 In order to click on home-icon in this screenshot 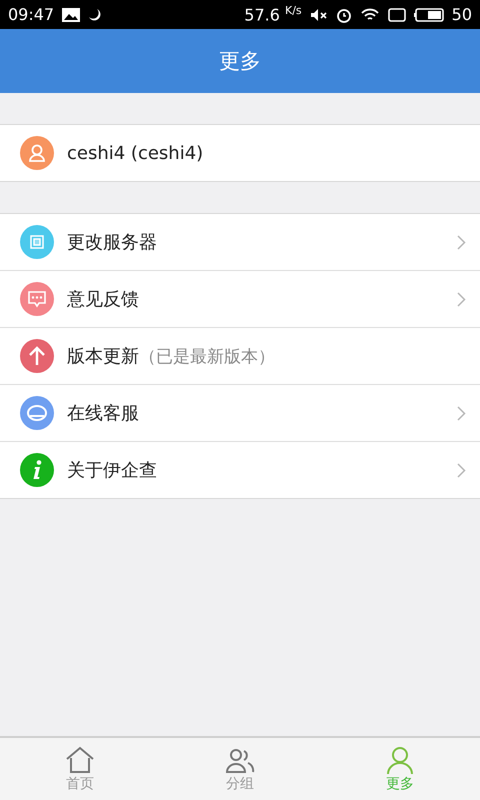, I will do `click(80, 760)`.